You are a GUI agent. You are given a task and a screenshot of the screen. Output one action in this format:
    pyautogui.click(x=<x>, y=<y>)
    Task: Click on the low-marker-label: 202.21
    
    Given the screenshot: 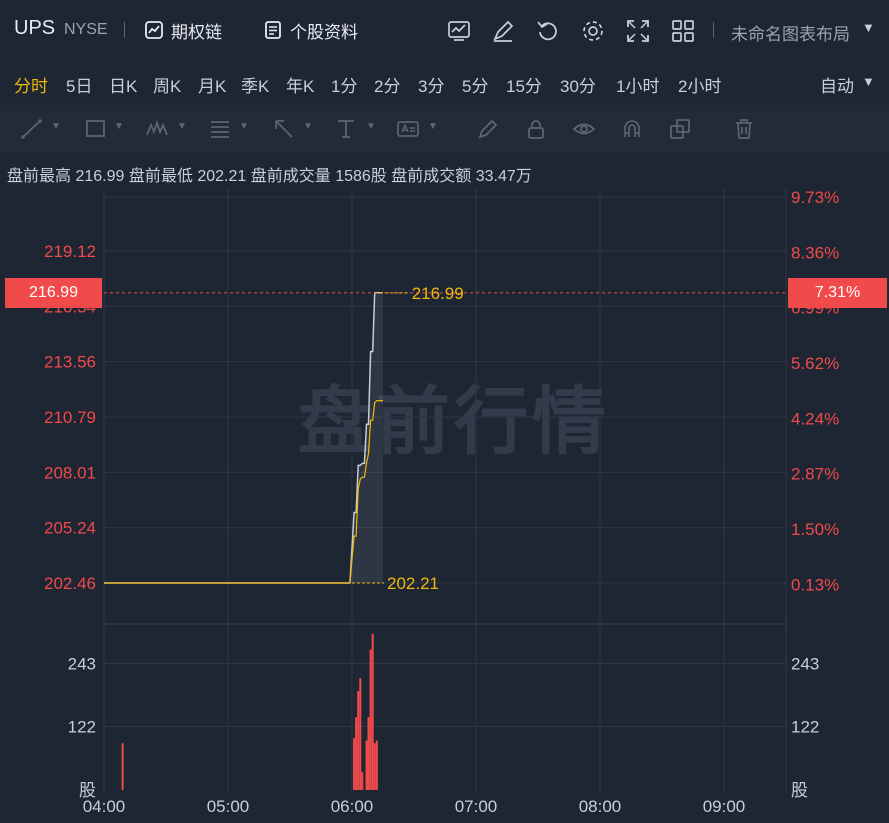 What is the action you would take?
    pyautogui.click(x=413, y=583)
    